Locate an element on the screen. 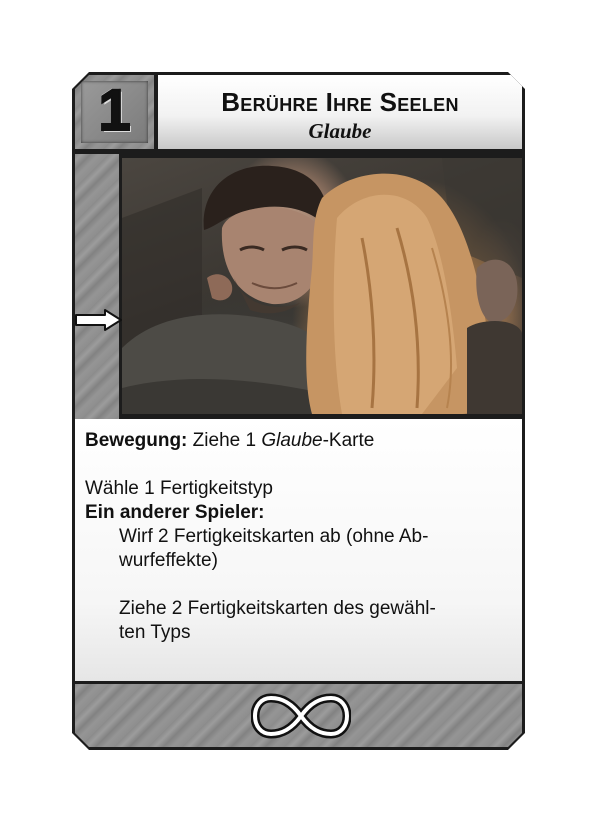  effect-2-line2: ten Typs is located at coordinates (155, 632).